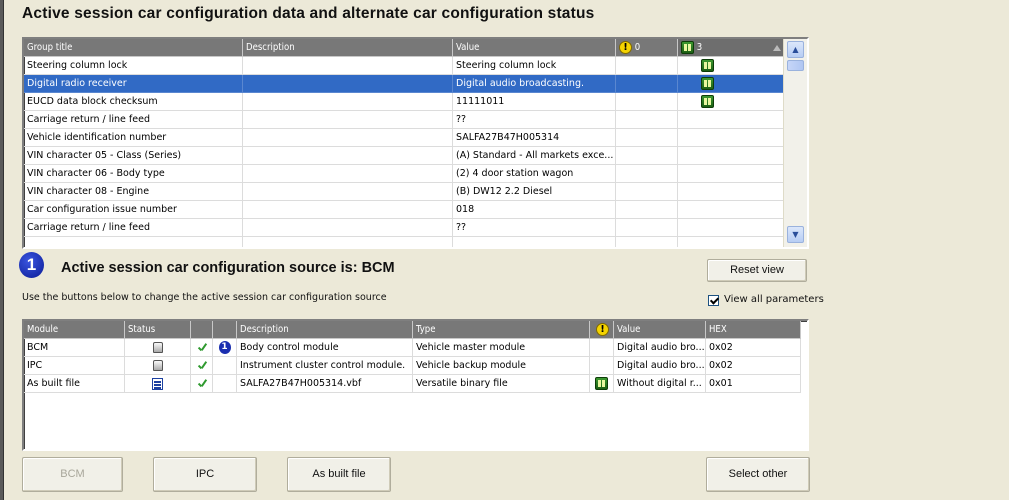 This screenshot has height=500, width=1009. I want to click on cell-group: Vehicle identification number, so click(133, 138).